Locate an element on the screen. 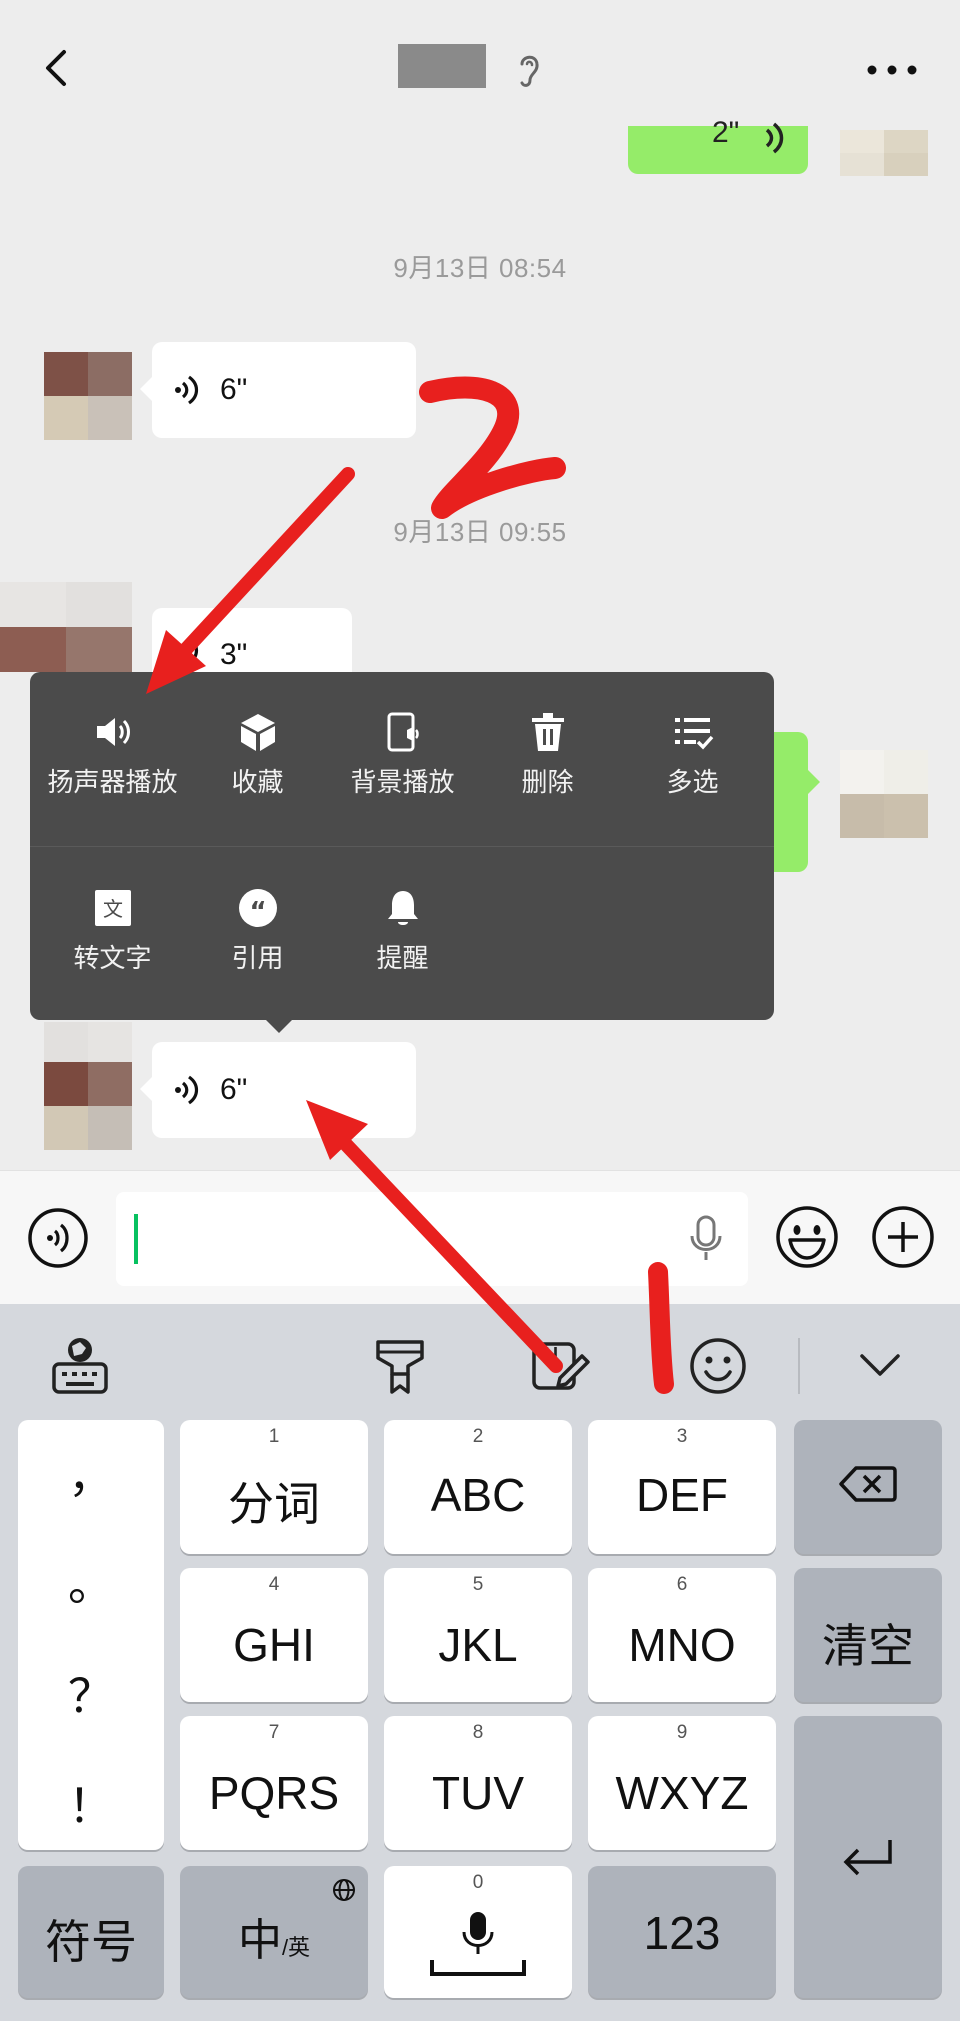 This screenshot has height=2021, width=960. menu-item-label: 背景播放 is located at coordinates (402, 782).